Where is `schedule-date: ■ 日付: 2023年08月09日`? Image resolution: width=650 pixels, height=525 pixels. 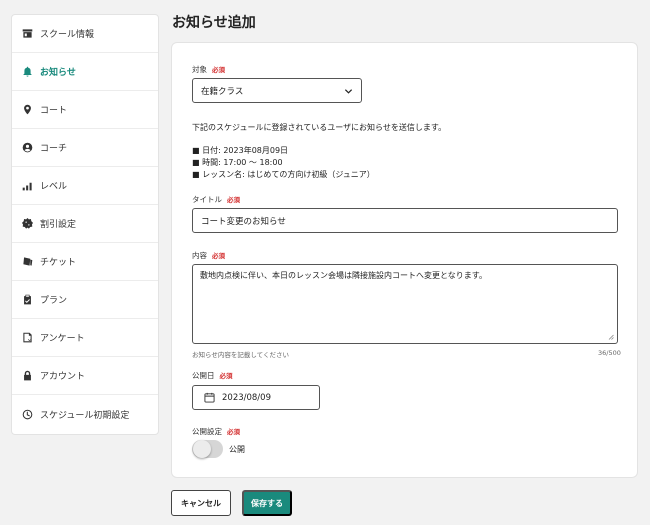 schedule-date: ■ 日付: 2023年08月09日 is located at coordinates (240, 150).